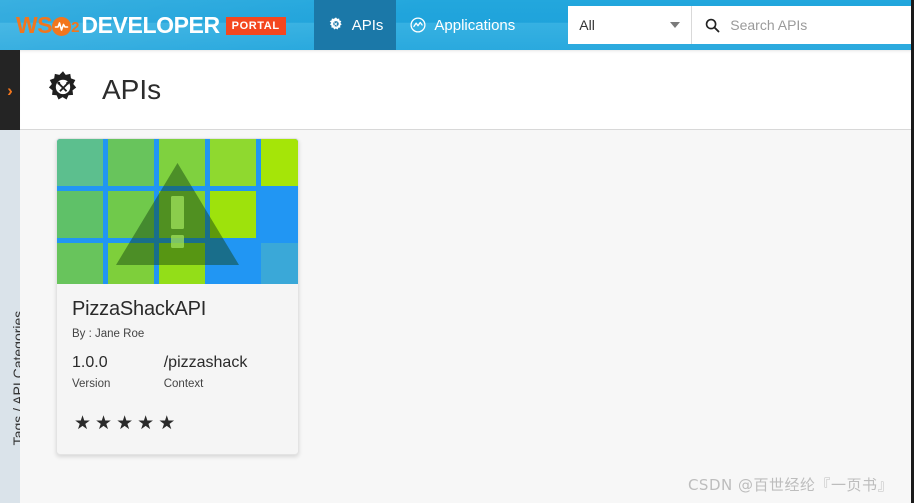  I want to click on gear-api-icon, so click(335, 23).